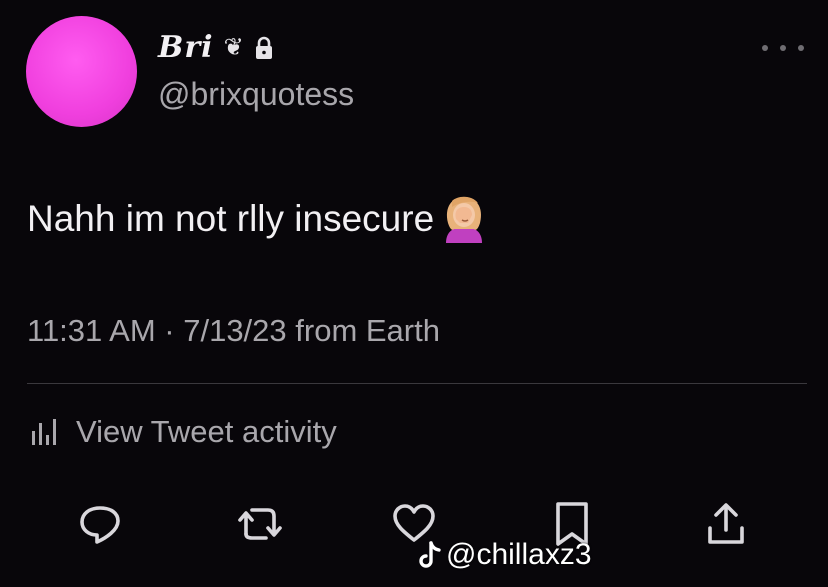  I want to click on tweet-body: Nahh im not rlly insecure, so click(231, 218).